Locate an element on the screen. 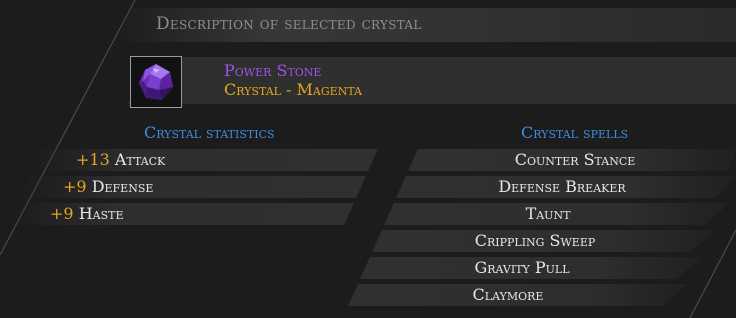 Image resolution: width=736 pixels, height=318 pixels. statistics-title: Crystal statistics is located at coordinates (209, 132).